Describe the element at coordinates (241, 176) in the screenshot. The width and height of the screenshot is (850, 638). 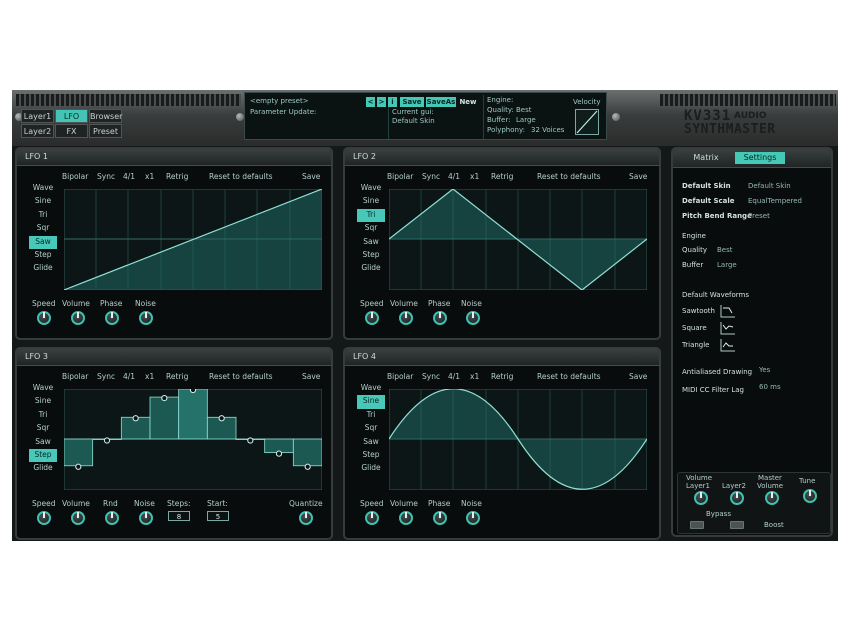
I see `lfo1-reset-button: Reset to defaults` at that location.